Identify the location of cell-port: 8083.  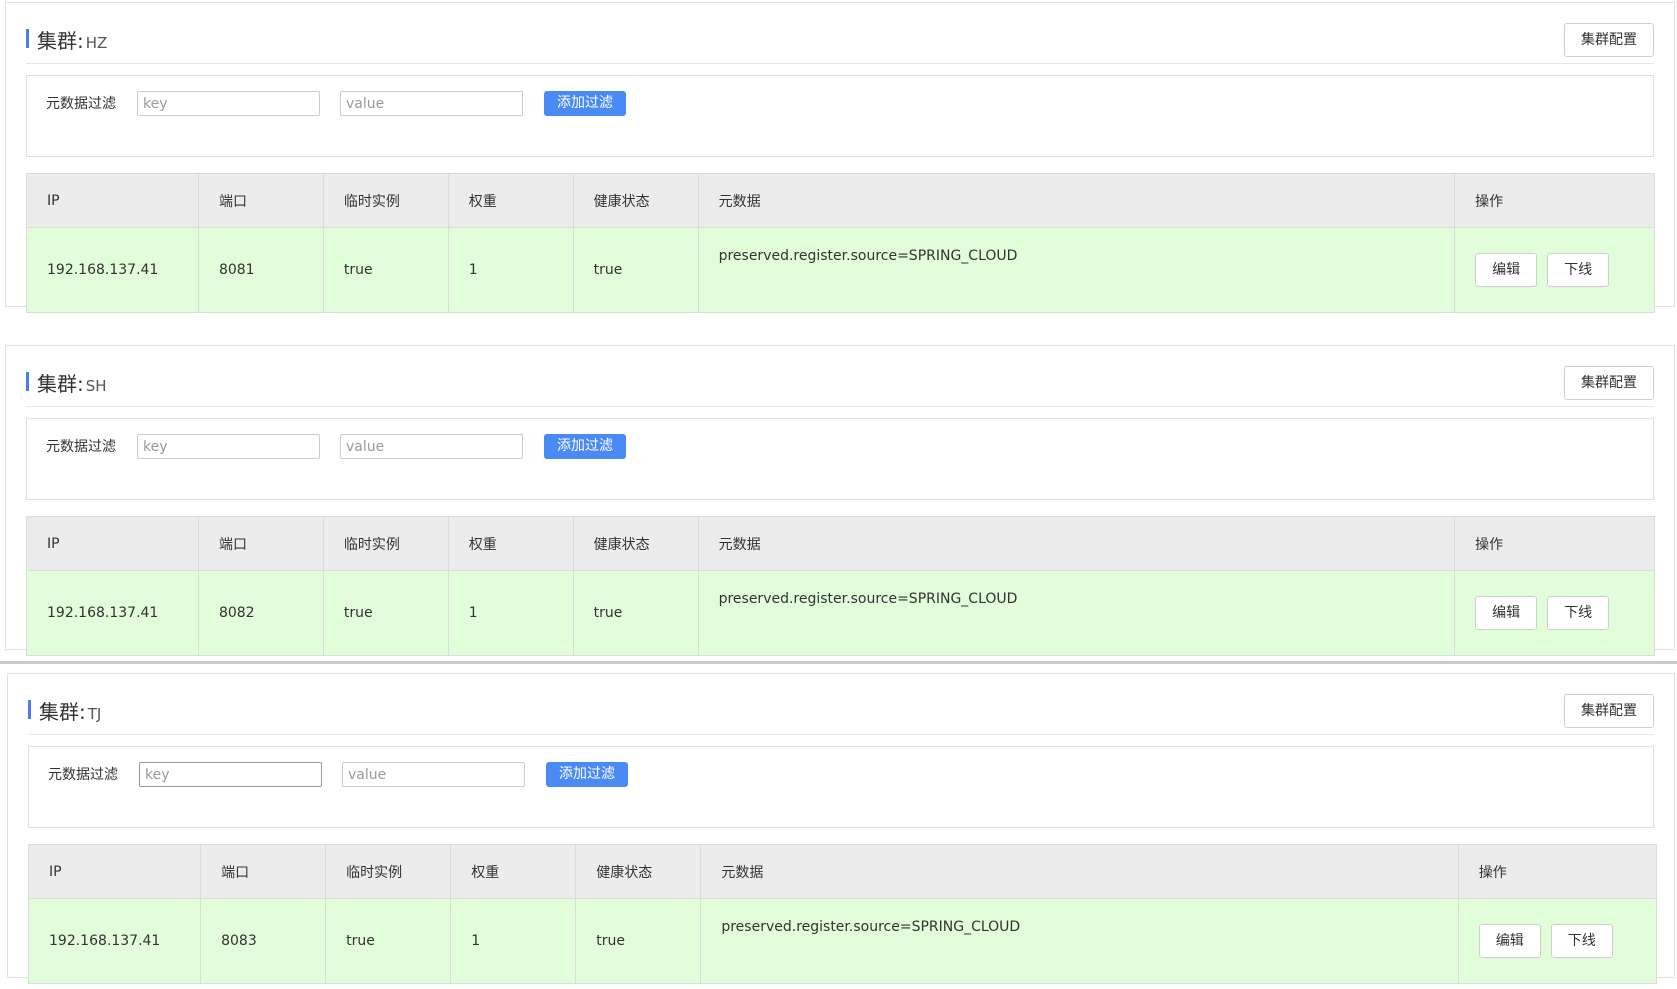
(263, 941).